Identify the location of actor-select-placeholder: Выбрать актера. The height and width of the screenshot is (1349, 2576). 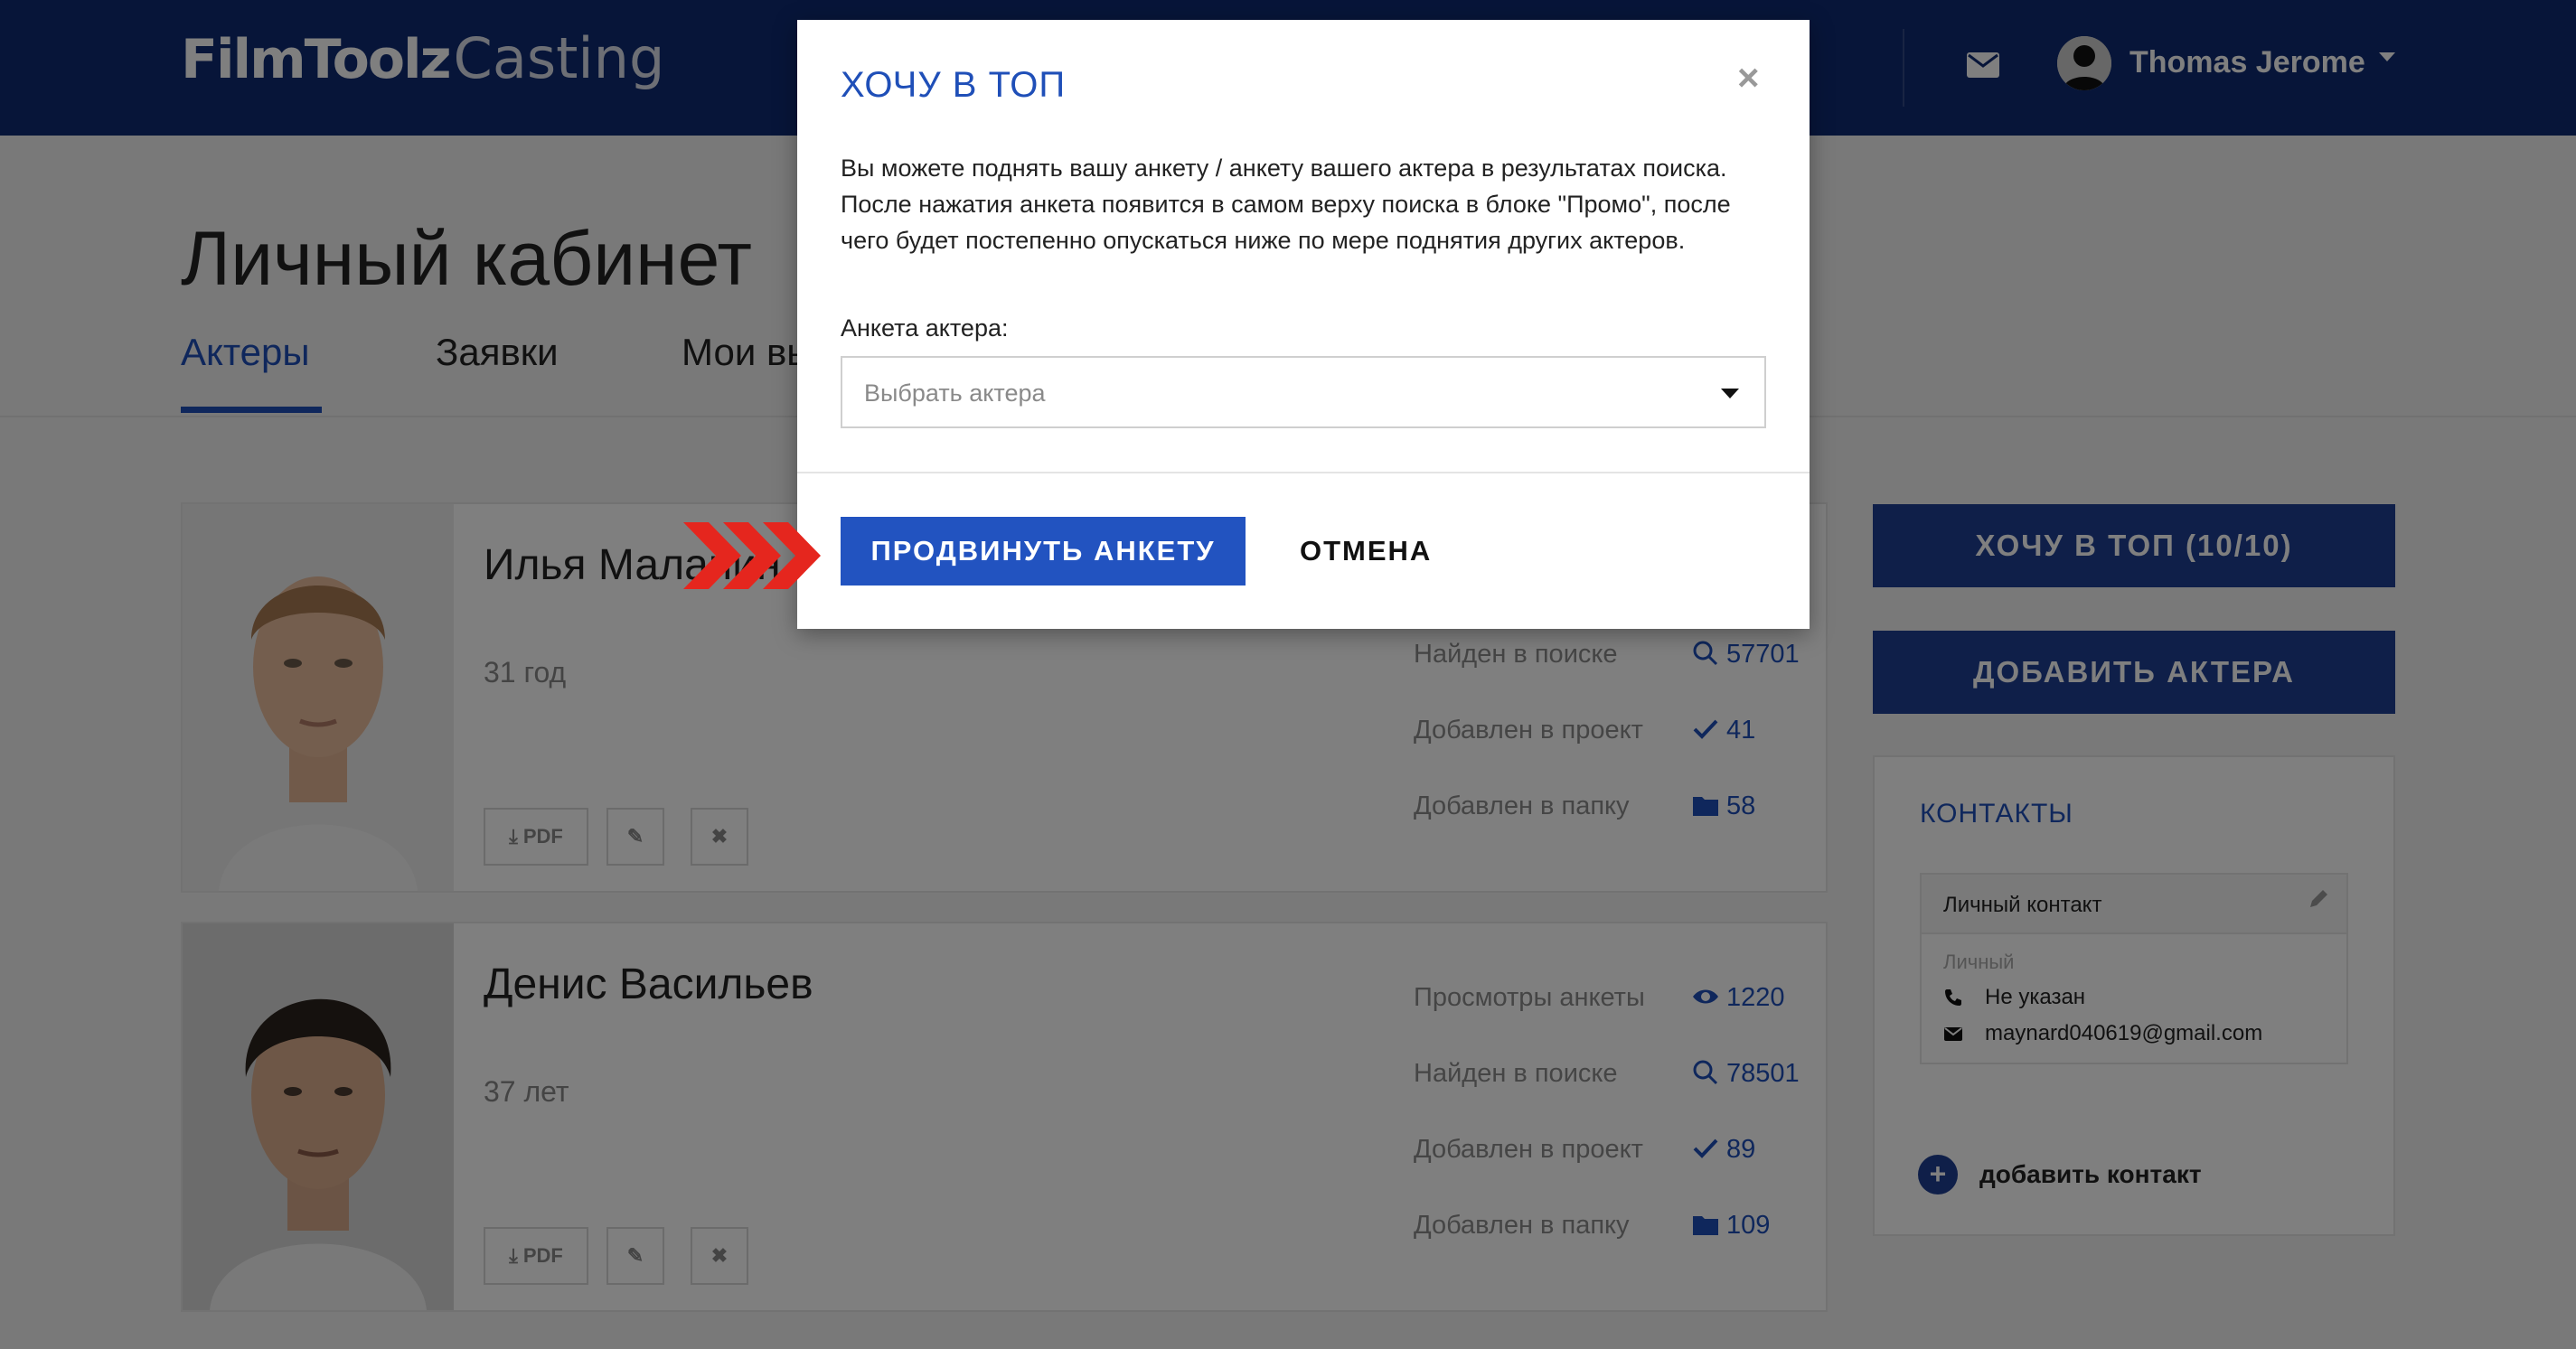
(955, 393).